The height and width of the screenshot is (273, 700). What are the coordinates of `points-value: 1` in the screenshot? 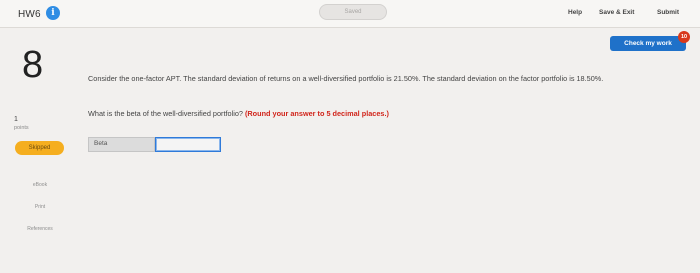 It's located at (16, 119).